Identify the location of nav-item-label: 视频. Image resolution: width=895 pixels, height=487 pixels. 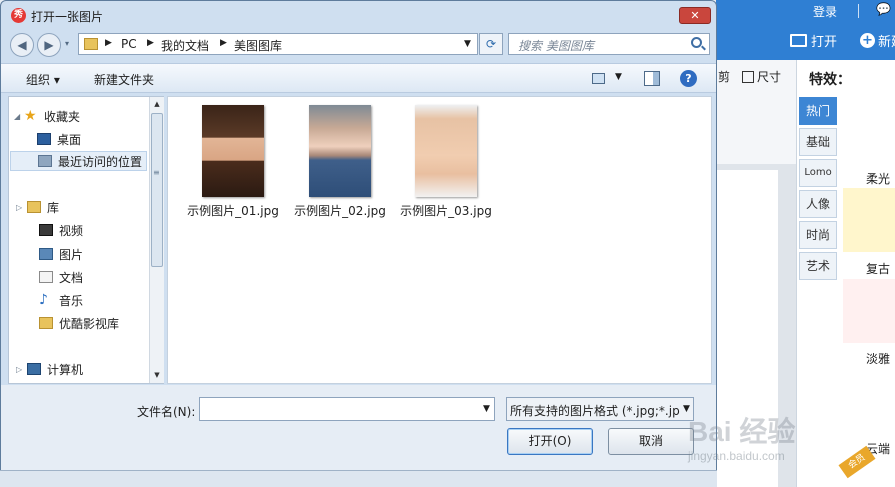
(71, 230).